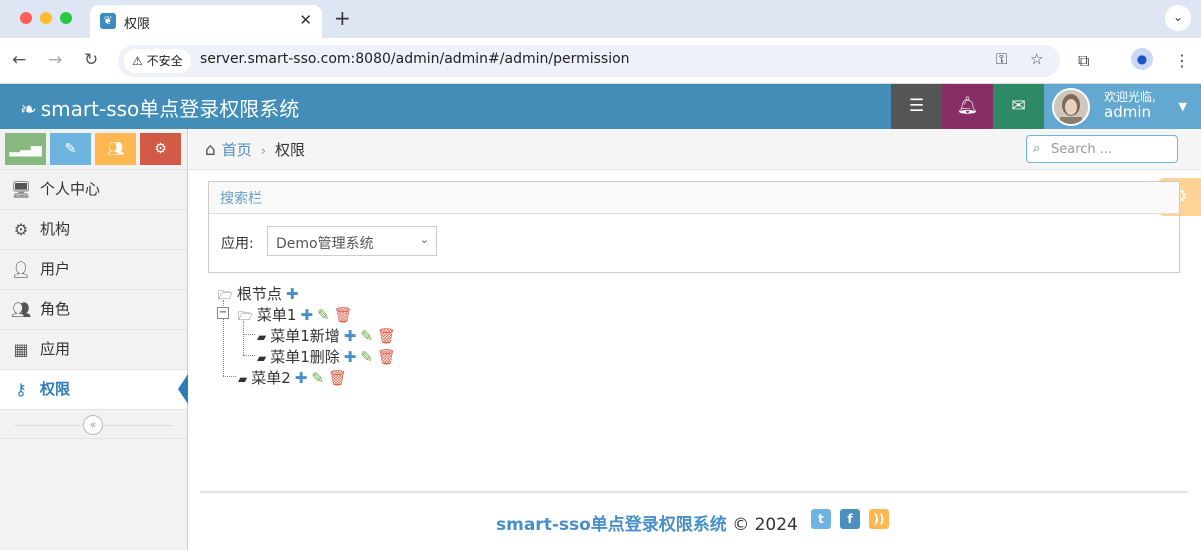 Image resolution: width=1201 pixels, height=550 pixels. Describe the element at coordinates (237, 150) in the screenshot. I see `breadcrumb-home-link: 首页` at that location.